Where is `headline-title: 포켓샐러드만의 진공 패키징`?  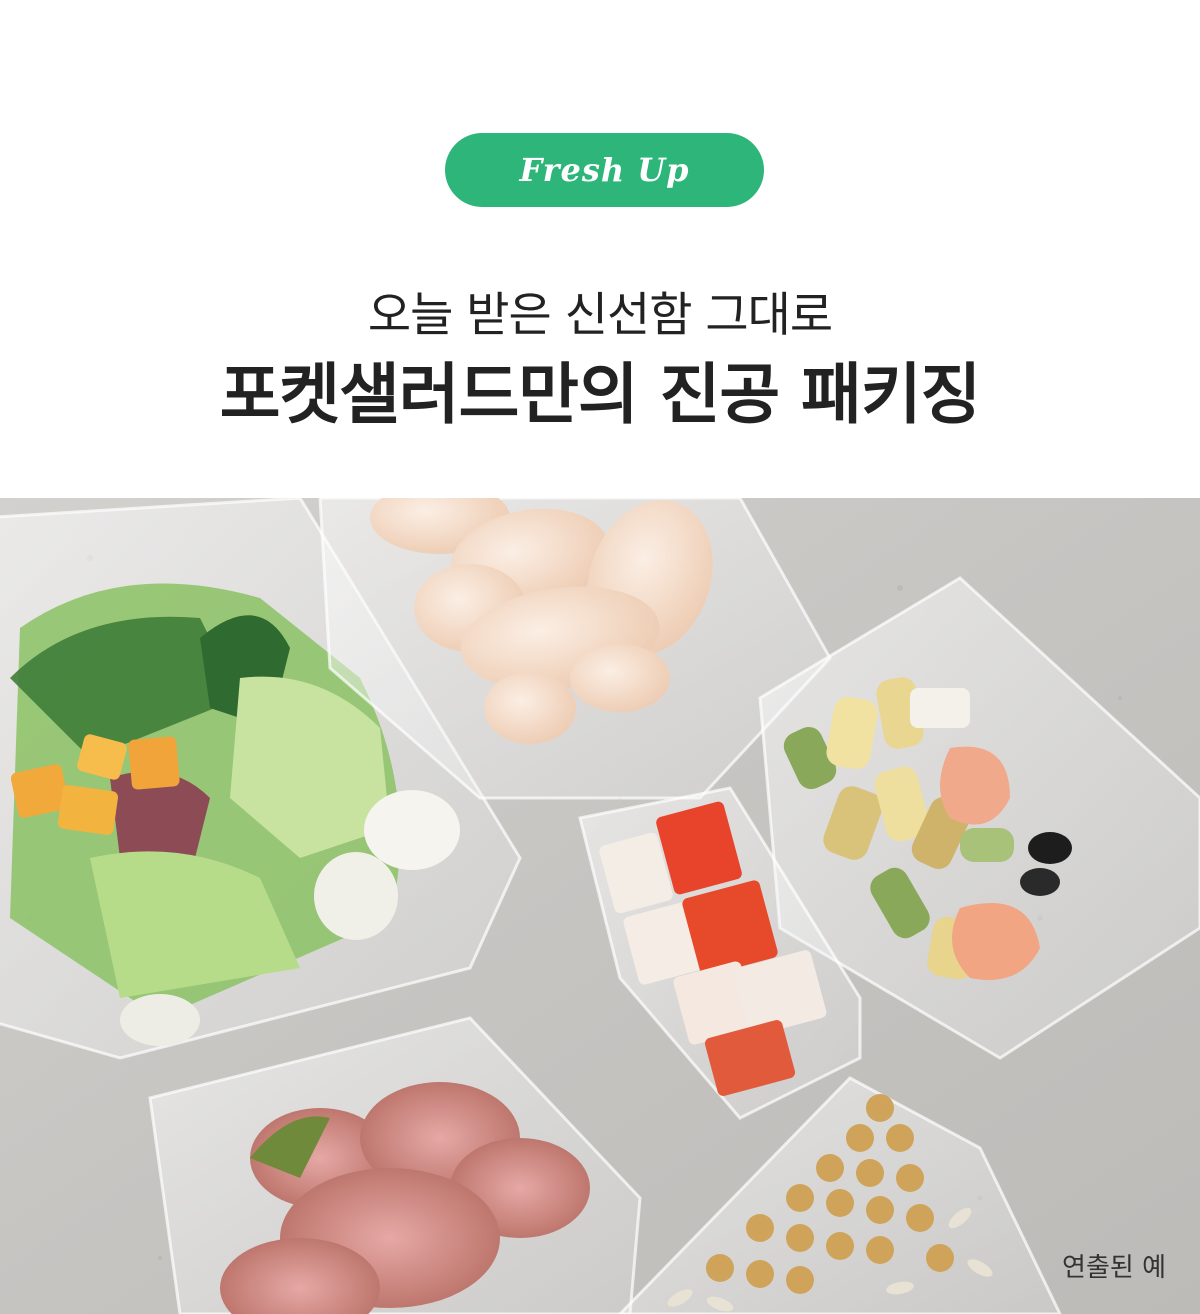
headline-title: 포켓샐러드만의 진공 패키징 is located at coordinates (600, 394).